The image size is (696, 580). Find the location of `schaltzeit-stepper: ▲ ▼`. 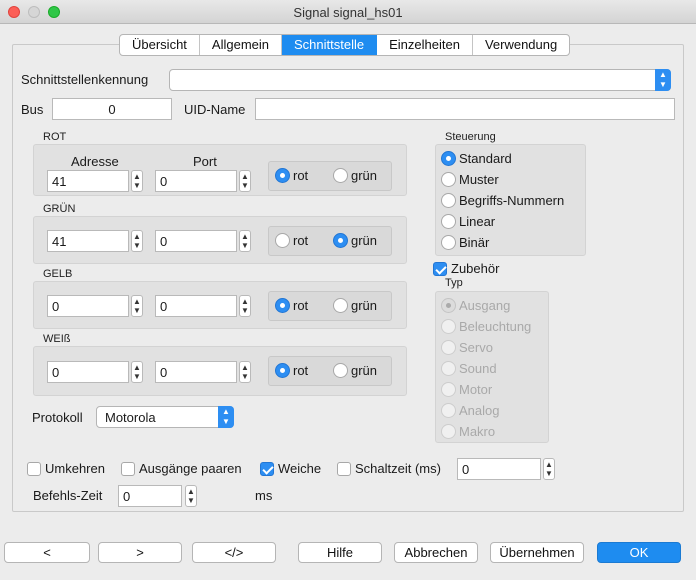

schaltzeit-stepper: ▲ ▼ is located at coordinates (549, 469).